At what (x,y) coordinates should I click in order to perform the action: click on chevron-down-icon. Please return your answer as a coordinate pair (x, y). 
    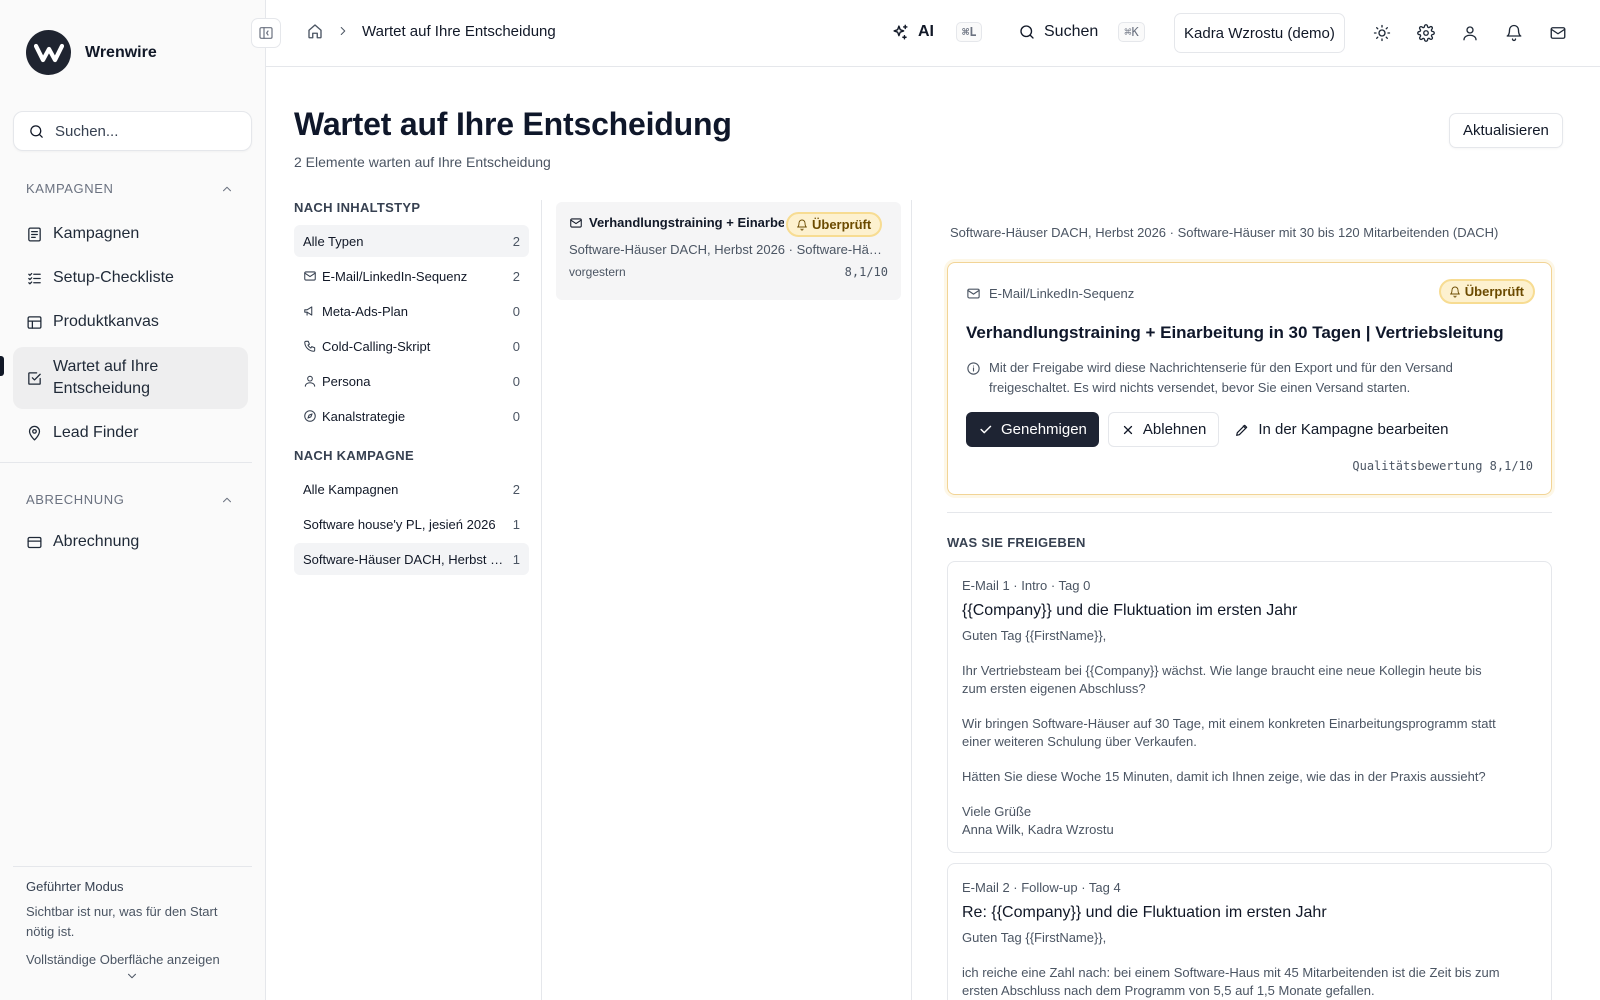
    Looking at the image, I should click on (132, 976).